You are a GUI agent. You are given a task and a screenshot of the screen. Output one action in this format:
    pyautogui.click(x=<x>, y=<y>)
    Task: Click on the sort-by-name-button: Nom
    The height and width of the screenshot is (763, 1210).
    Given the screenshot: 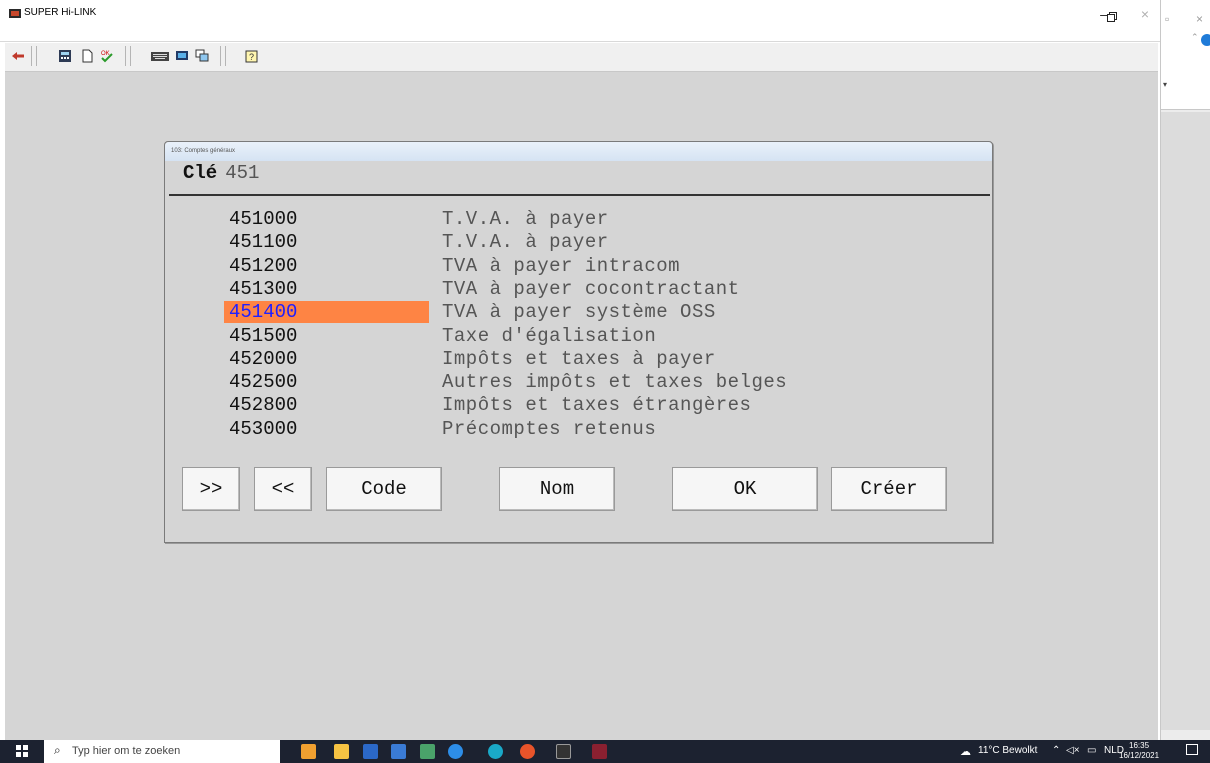 What is the action you would take?
    pyautogui.click(x=557, y=489)
    